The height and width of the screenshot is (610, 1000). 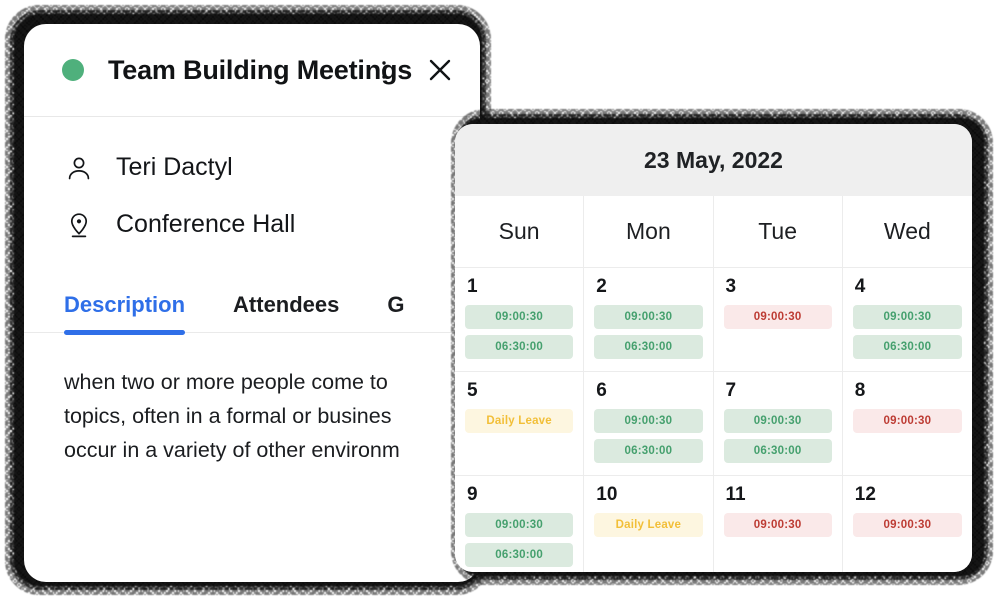 I want to click on calendar-day-cell: 10 Daily Leave, so click(x=649, y=524).